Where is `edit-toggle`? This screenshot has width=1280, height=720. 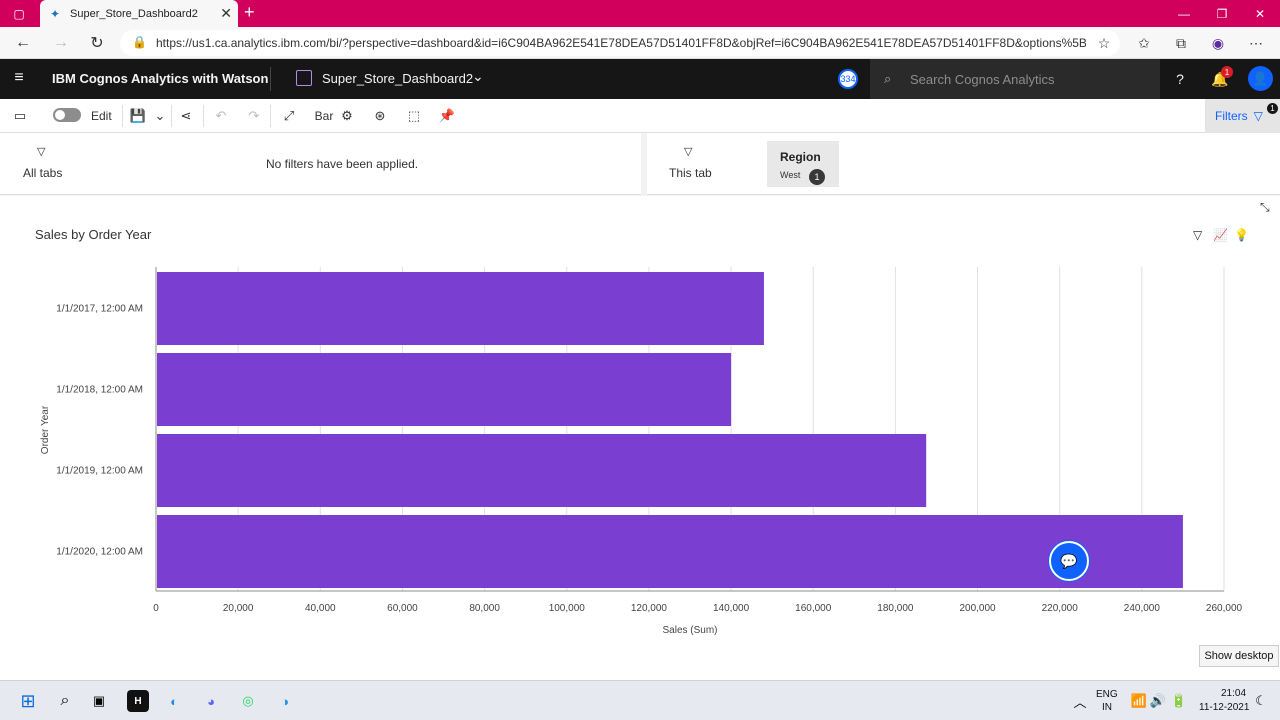
edit-toggle is located at coordinates (67, 115).